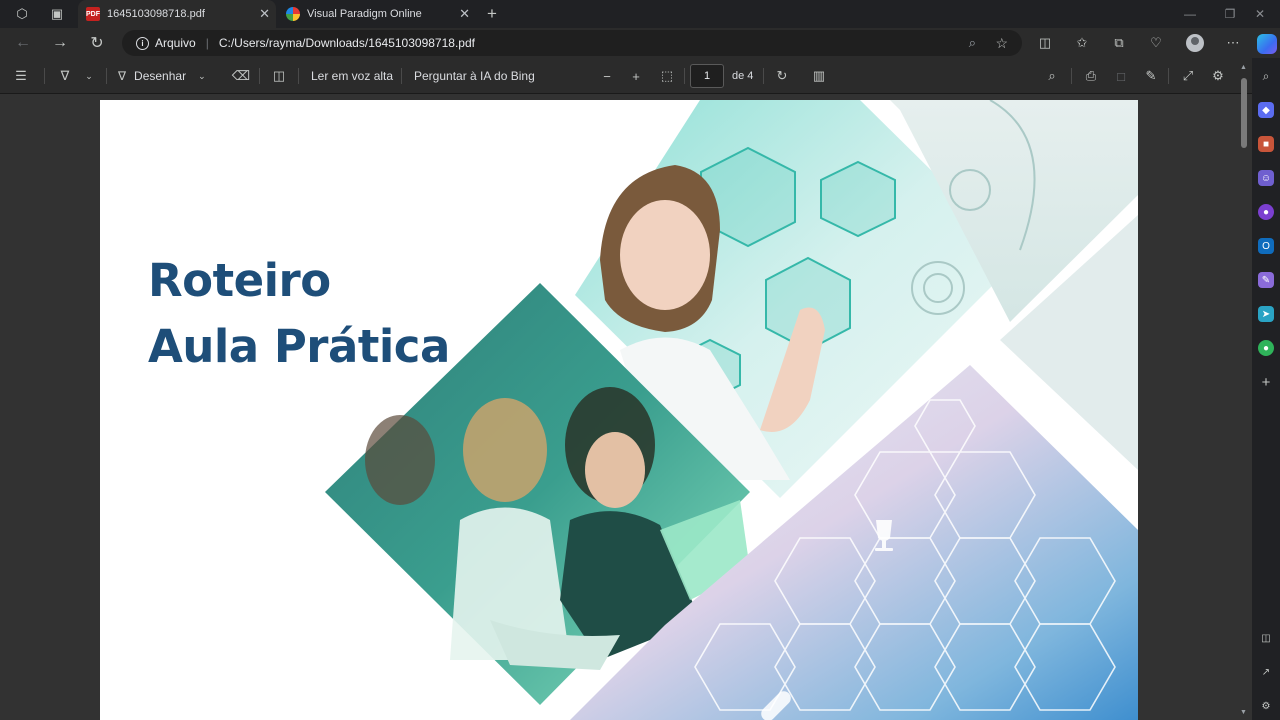 This screenshot has height=720, width=1280. I want to click on sidebar-settings-icon: ⚙, so click(1266, 706).